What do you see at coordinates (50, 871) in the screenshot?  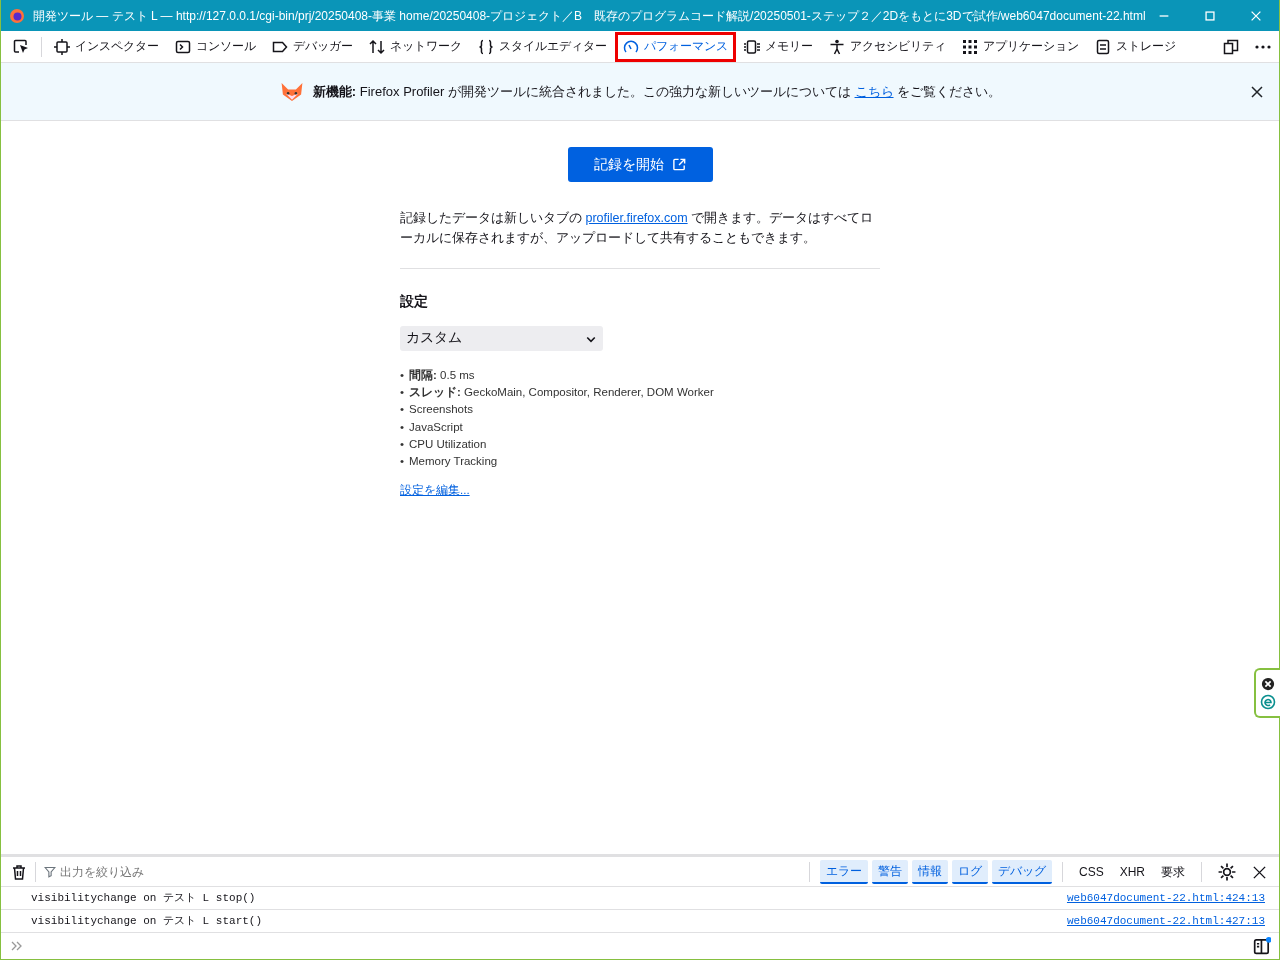 I see `filter-icon` at bounding box center [50, 871].